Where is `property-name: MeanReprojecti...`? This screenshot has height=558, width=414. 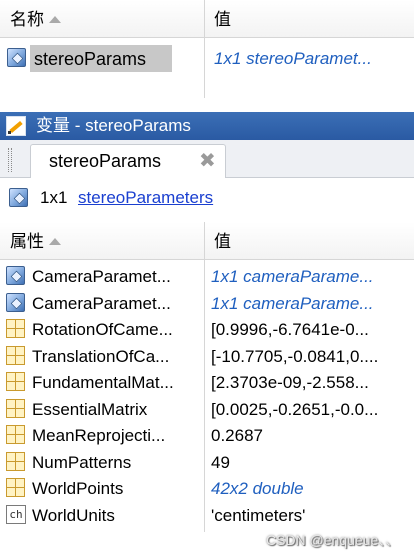
property-name: MeanReprojecti... is located at coordinates (118, 435).